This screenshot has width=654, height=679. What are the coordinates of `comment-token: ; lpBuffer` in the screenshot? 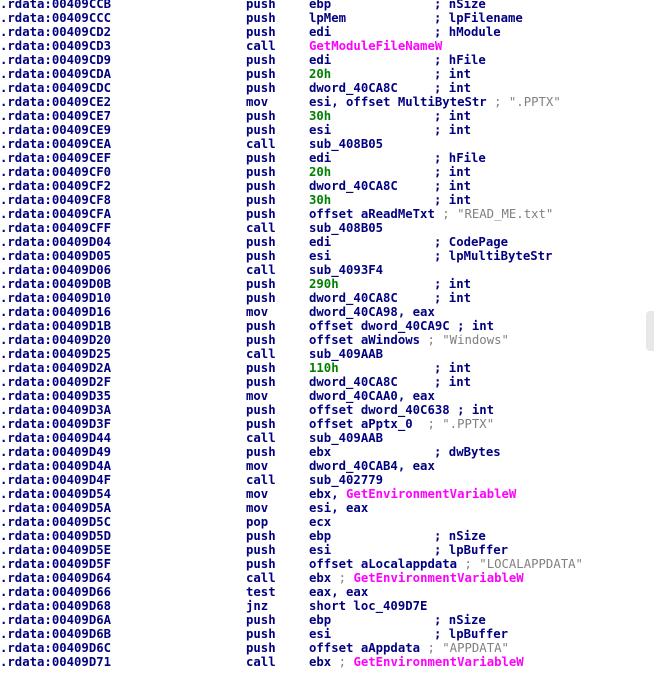 It's located at (471, 634).